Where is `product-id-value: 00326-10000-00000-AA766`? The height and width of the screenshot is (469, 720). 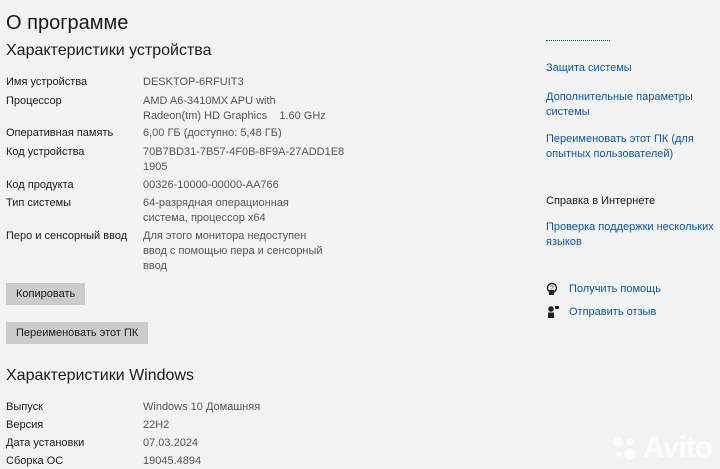
product-id-value: 00326-10000-00000-AA766 is located at coordinates (211, 185).